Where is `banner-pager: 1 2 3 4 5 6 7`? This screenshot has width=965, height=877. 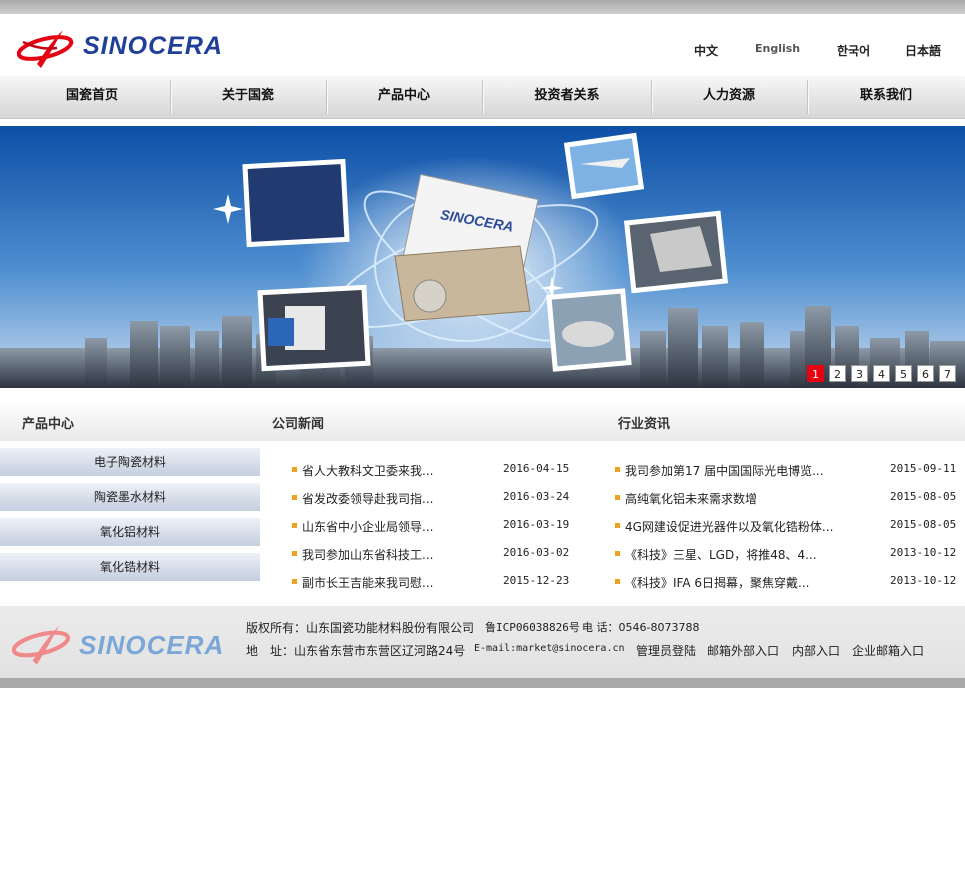
banner-pager: 1 2 3 4 5 6 7 is located at coordinates (882, 374).